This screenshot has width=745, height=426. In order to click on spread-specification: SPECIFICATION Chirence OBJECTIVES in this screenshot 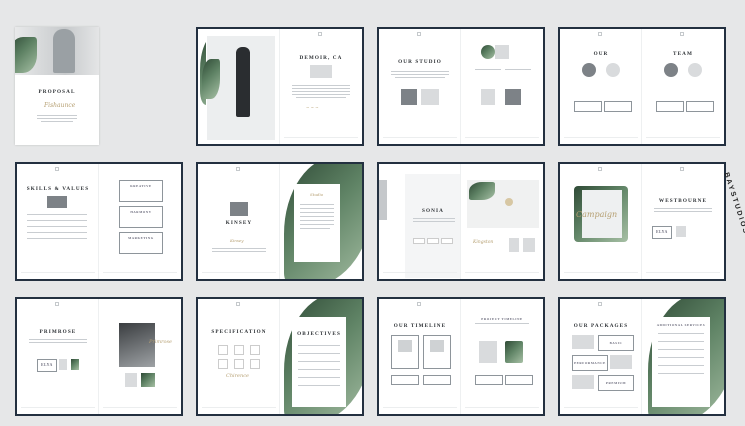, I will do `click(280, 356)`.